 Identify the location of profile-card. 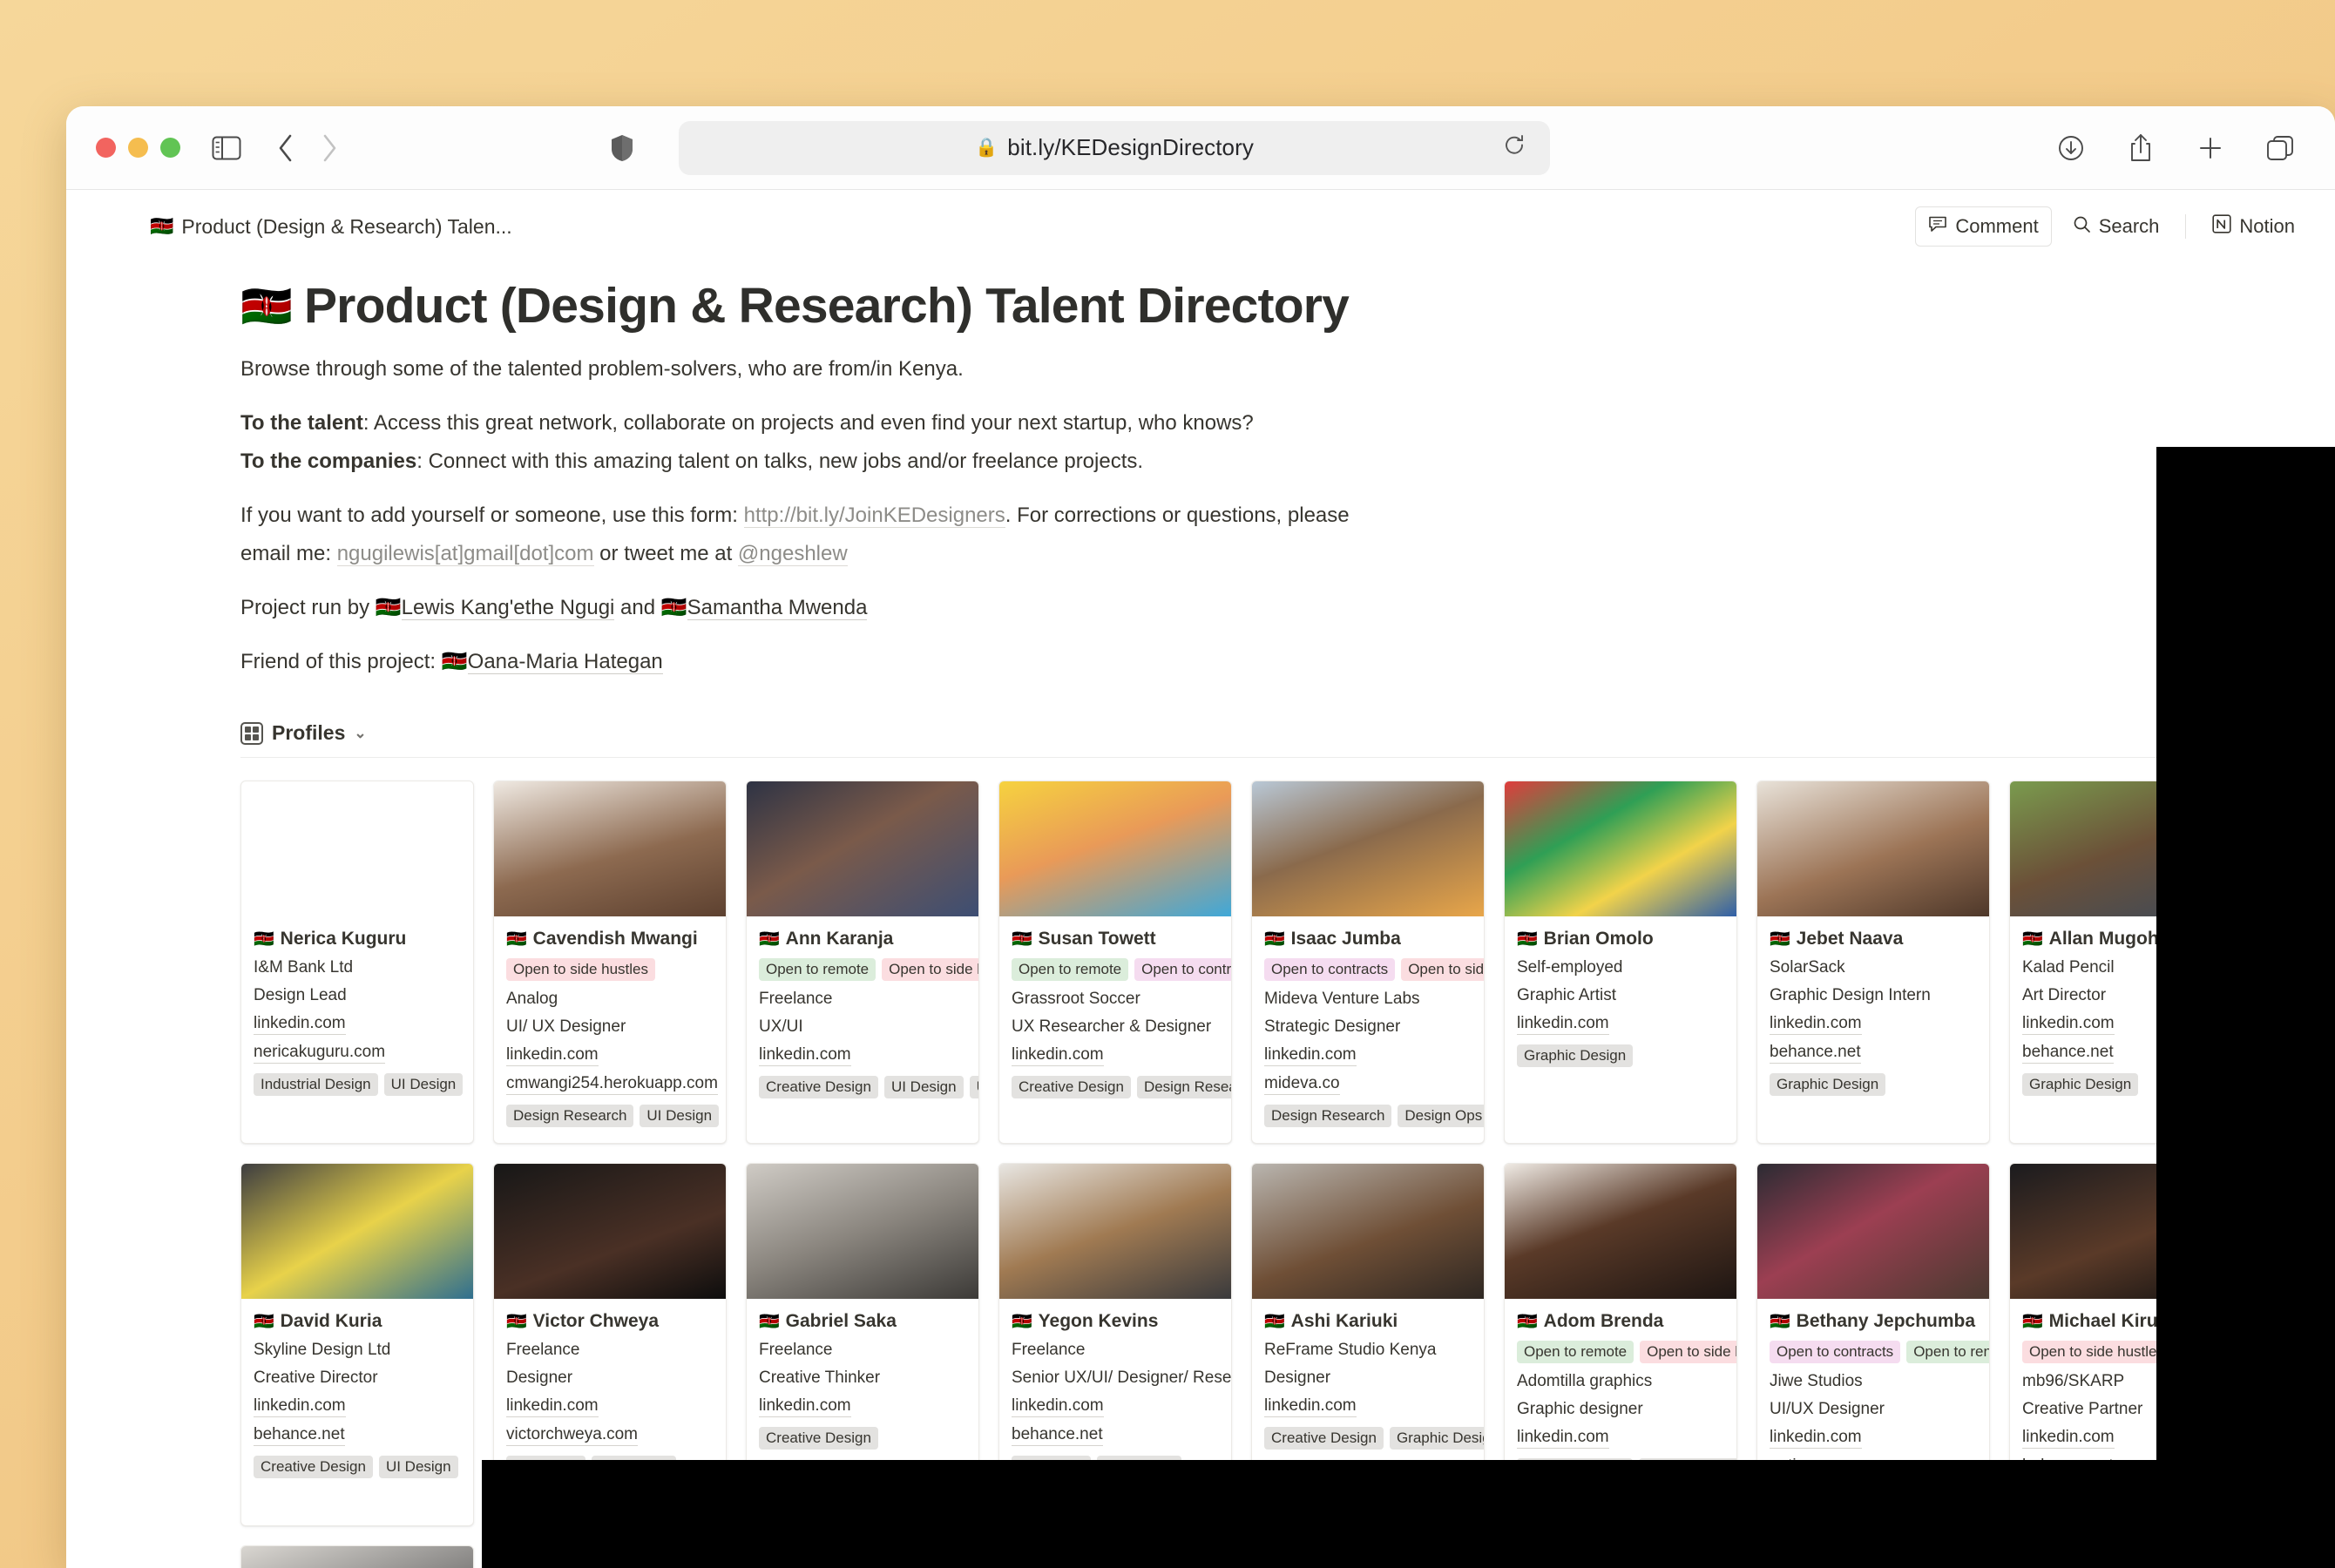
(357, 1556).